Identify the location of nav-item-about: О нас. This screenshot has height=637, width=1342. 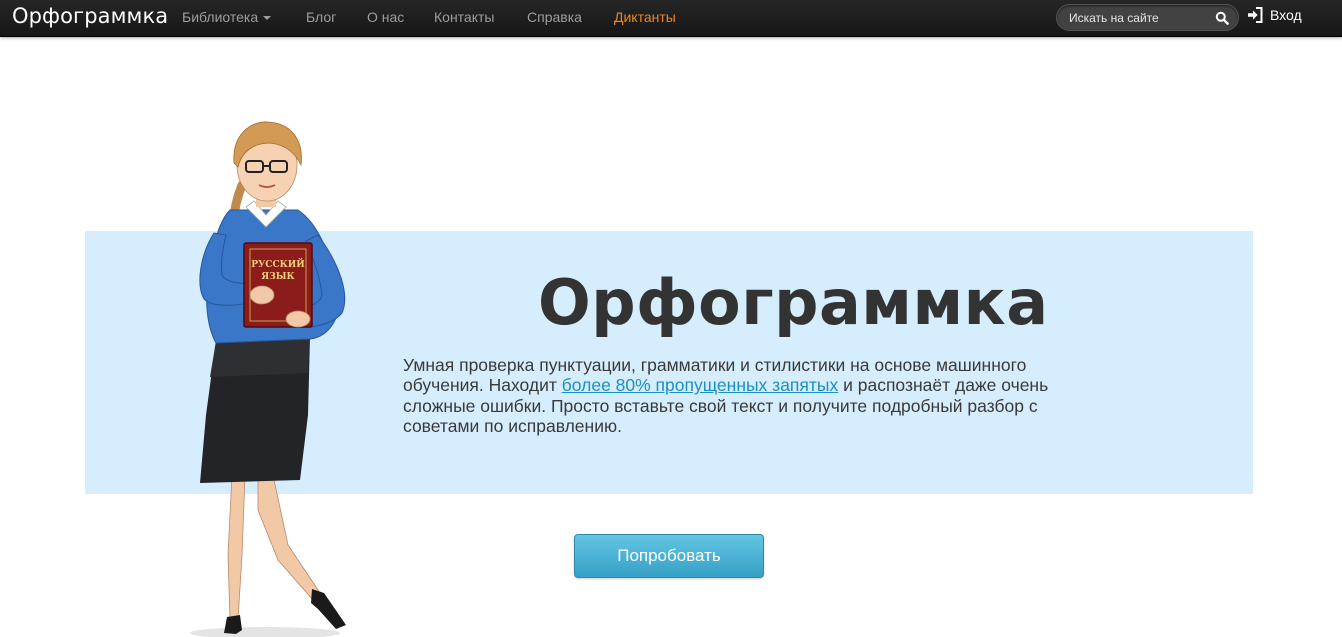
(385, 17).